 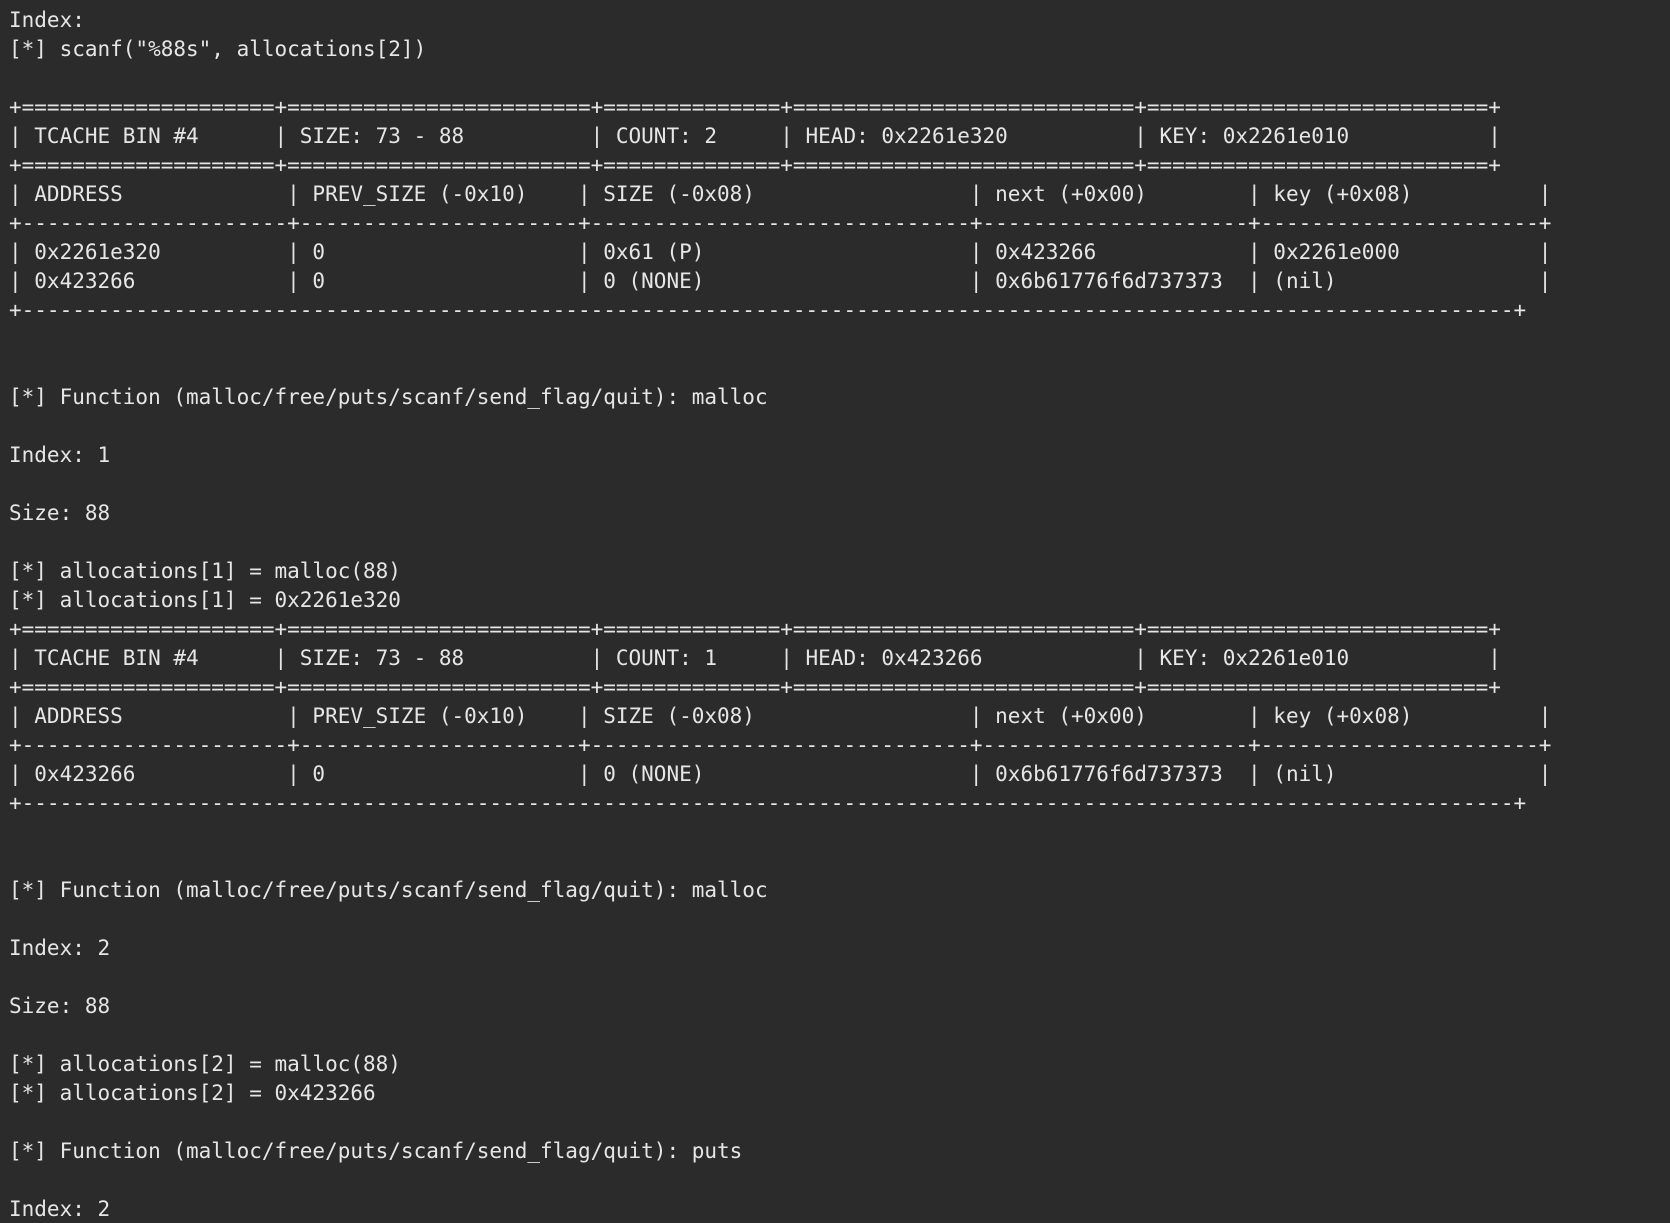 I want to click on allocation-log: [*] allocations[2] = malloc(88), so click(x=205, y=1064).